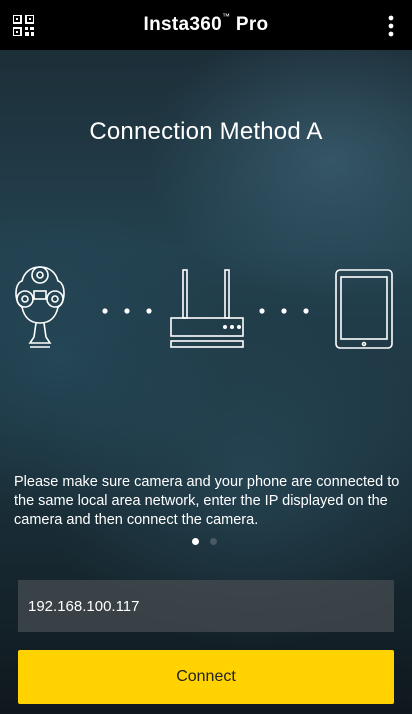 This screenshot has width=412, height=714. What do you see at coordinates (207, 543) in the screenshot?
I see `page-indicator` at bounding box center [207, 543].